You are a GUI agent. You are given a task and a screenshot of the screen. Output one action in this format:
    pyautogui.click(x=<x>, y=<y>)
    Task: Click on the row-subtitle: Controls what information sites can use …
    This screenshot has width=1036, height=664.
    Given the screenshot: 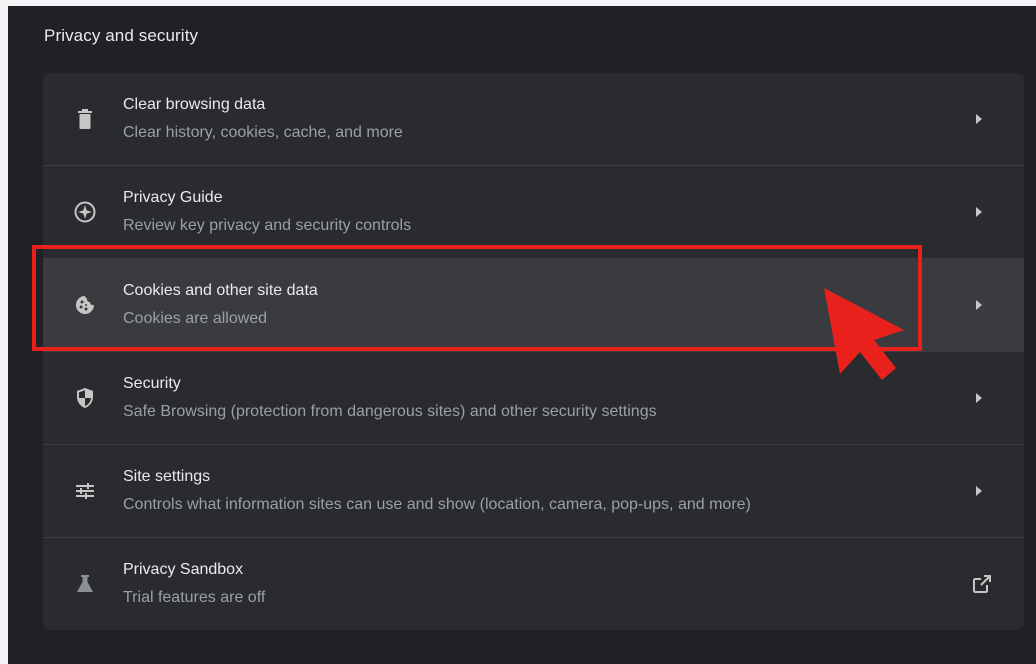 What is the action you would take?
    pyautogui.click(x=437, y=504)
    